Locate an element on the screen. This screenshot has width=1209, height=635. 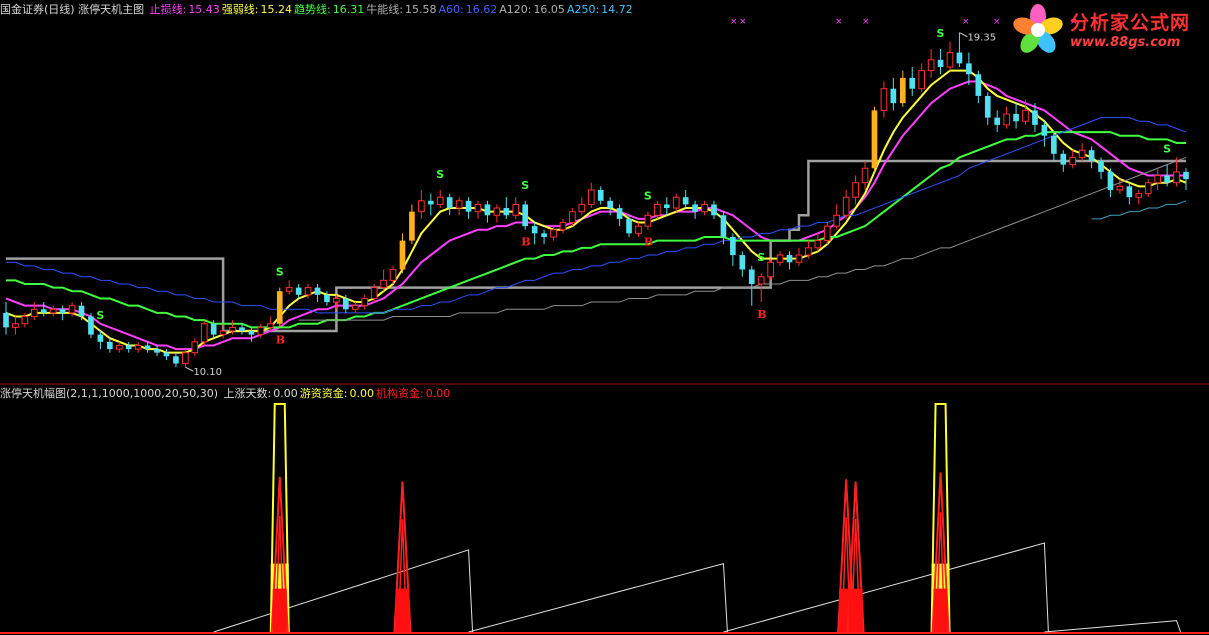
indicator-label: A120: is located at coordinates (515, 9).